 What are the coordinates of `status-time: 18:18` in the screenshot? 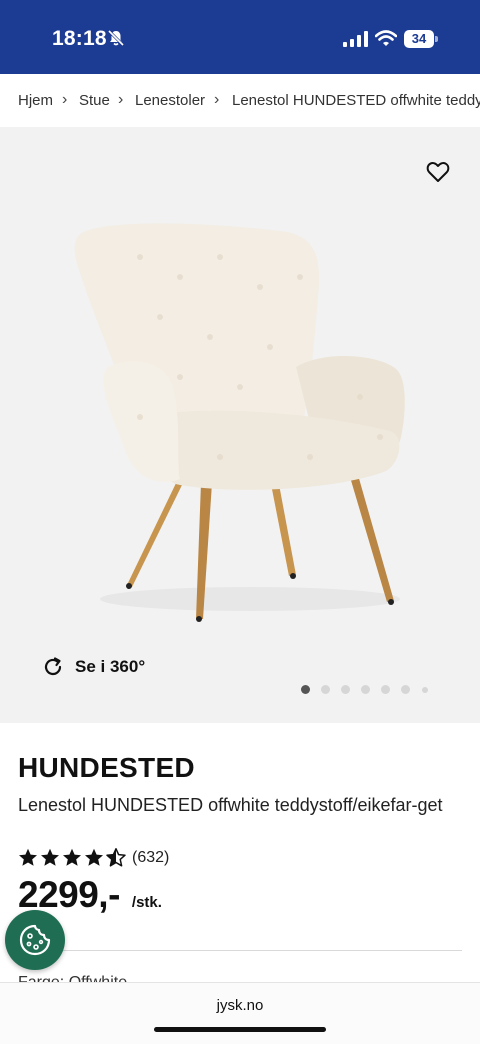 It's located at (79, 38).